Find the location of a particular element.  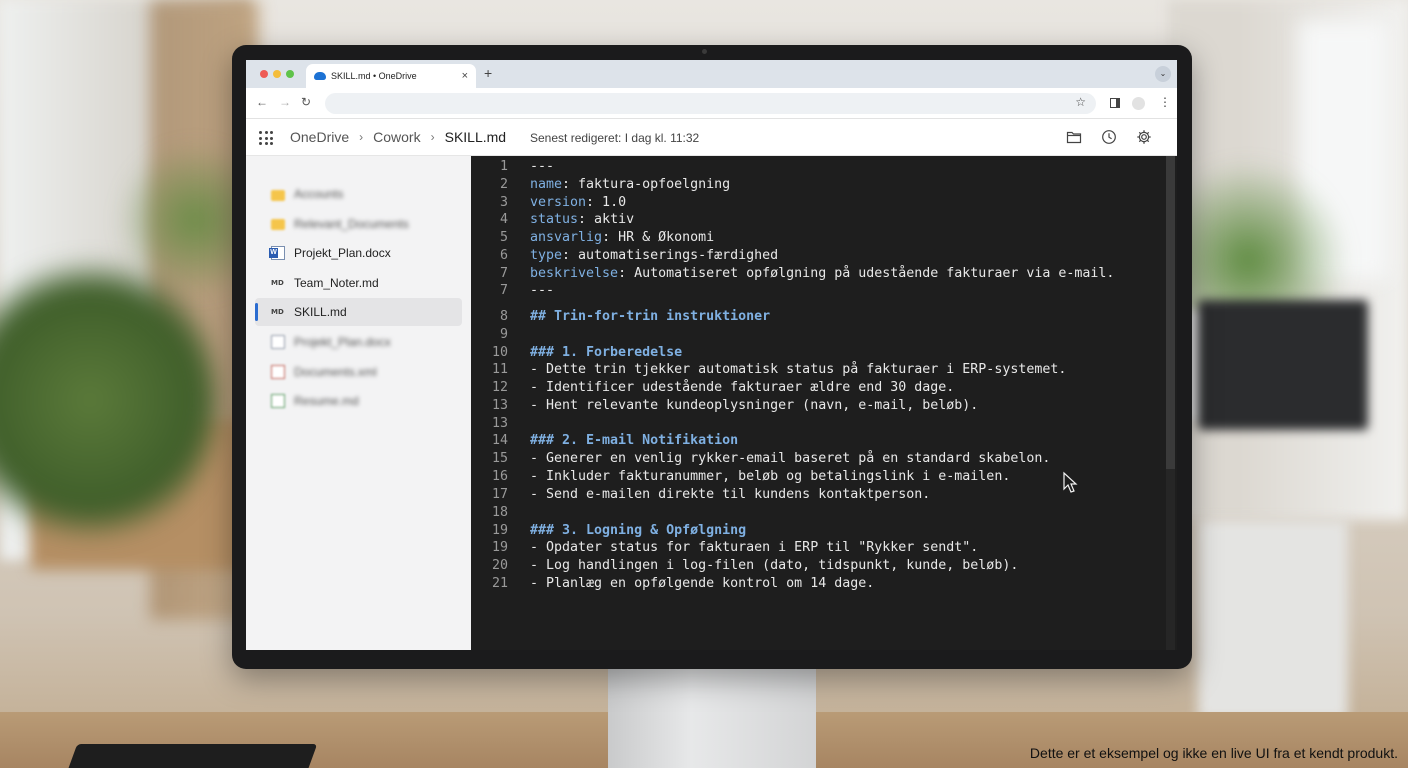

yaml-value: : automatiserings-færdighed is located at coordinates (670, 255).